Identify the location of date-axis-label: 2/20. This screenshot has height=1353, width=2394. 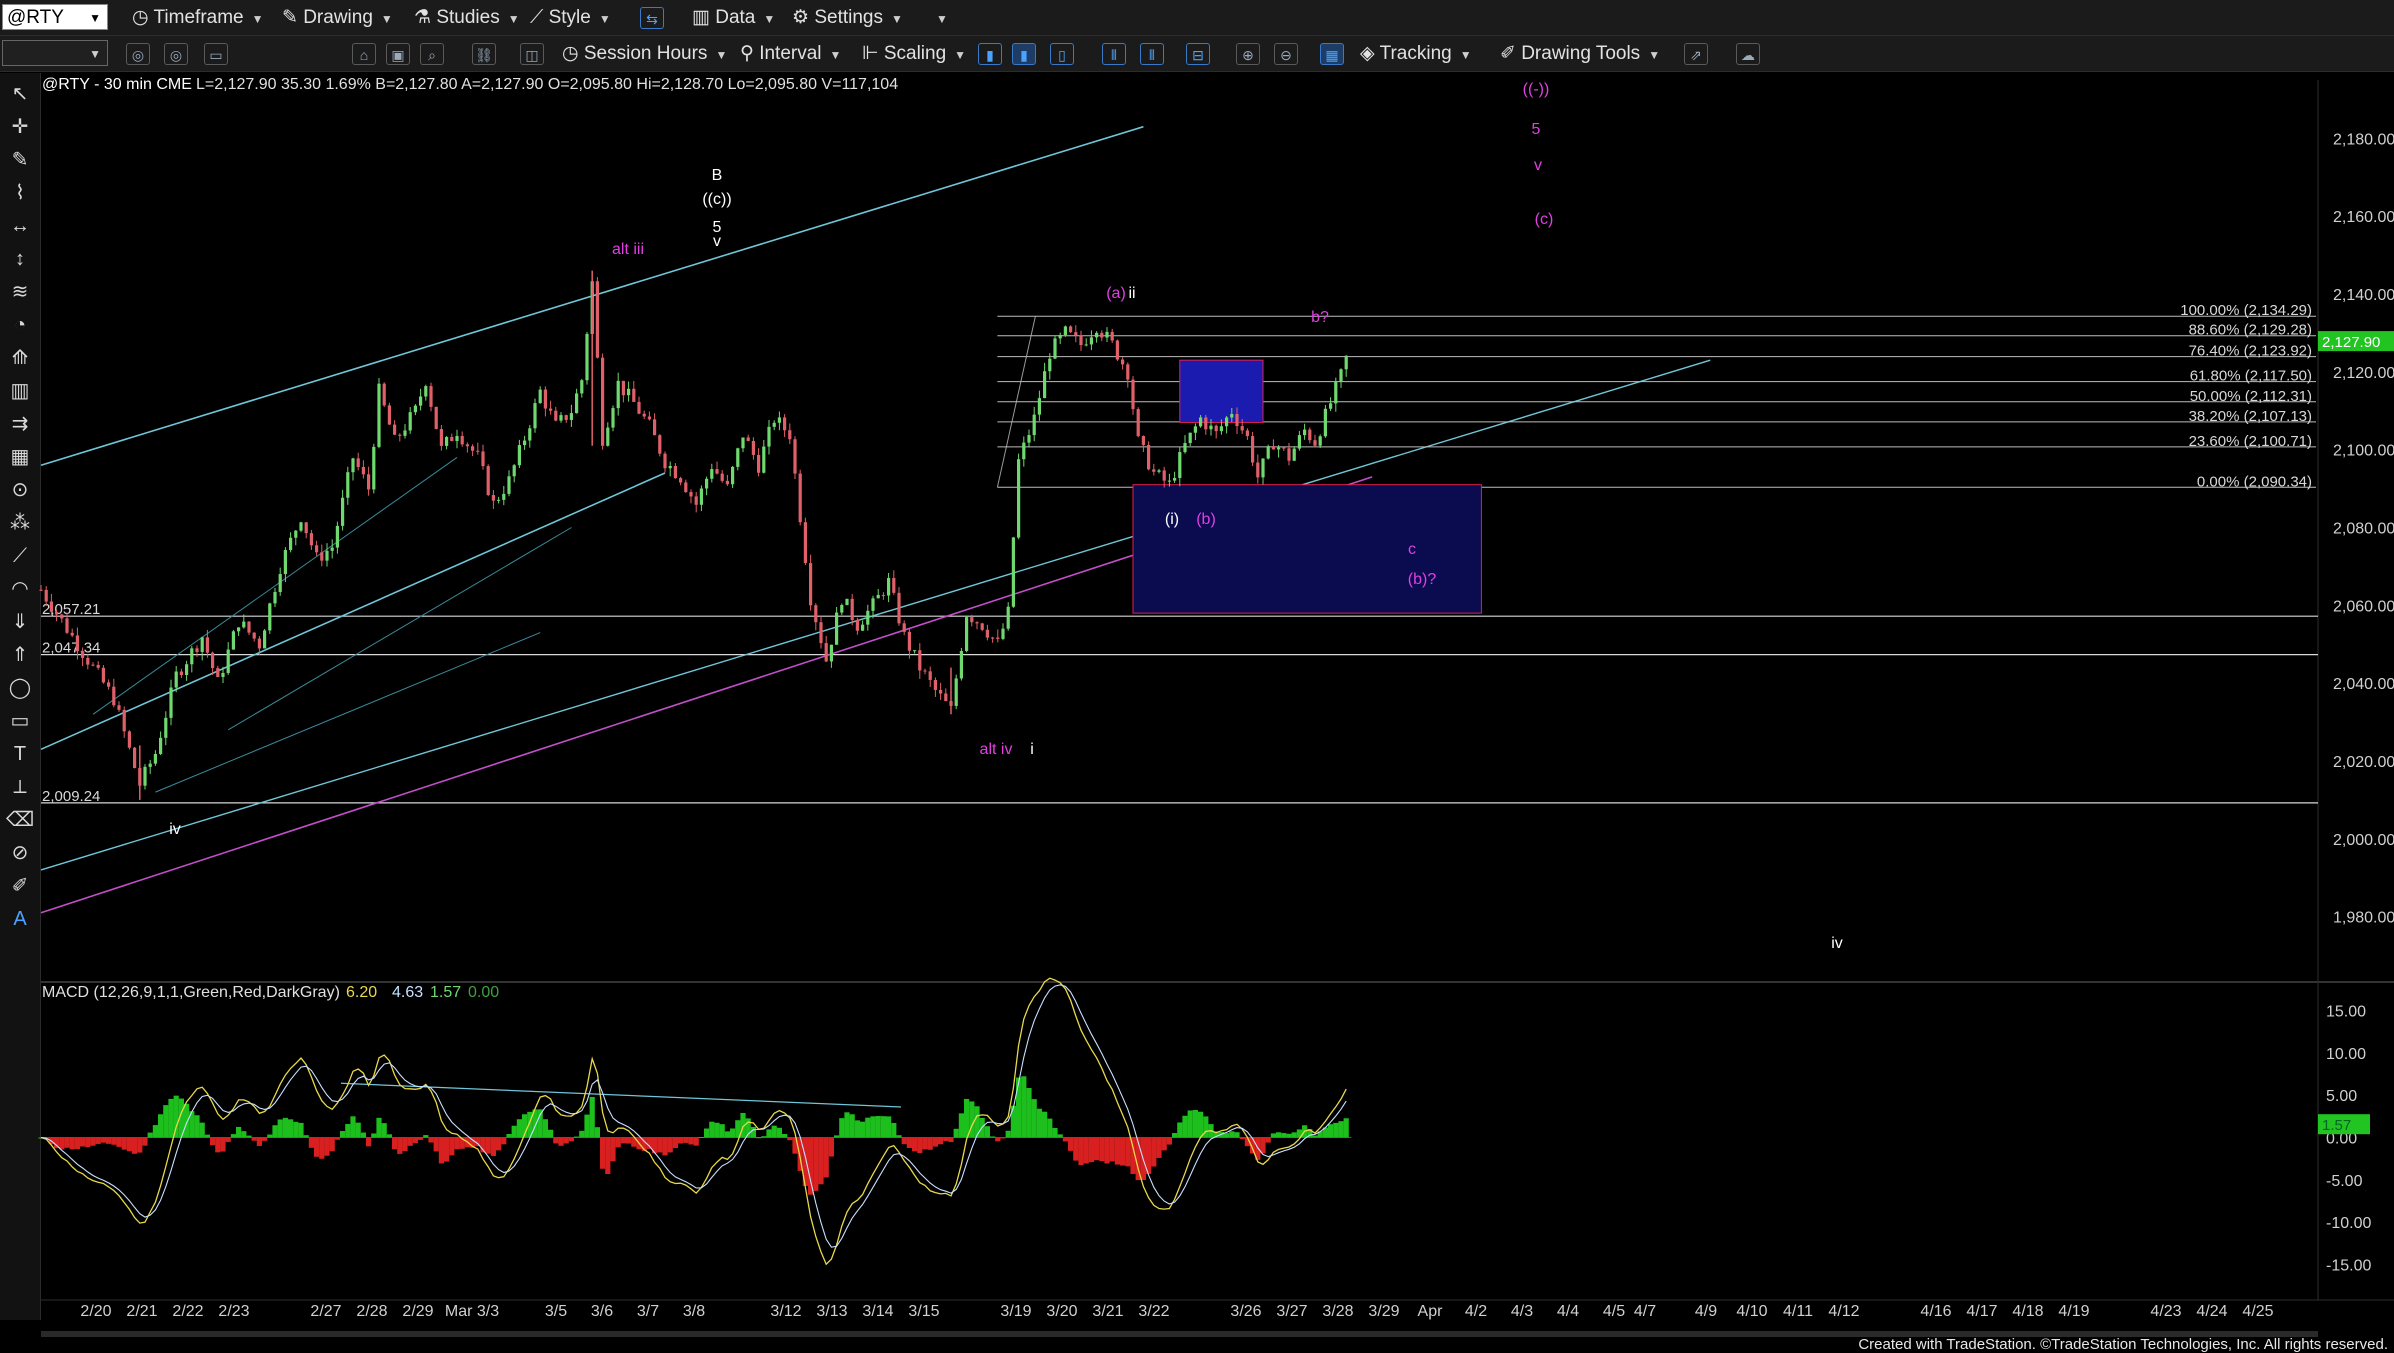
(95, 1311).